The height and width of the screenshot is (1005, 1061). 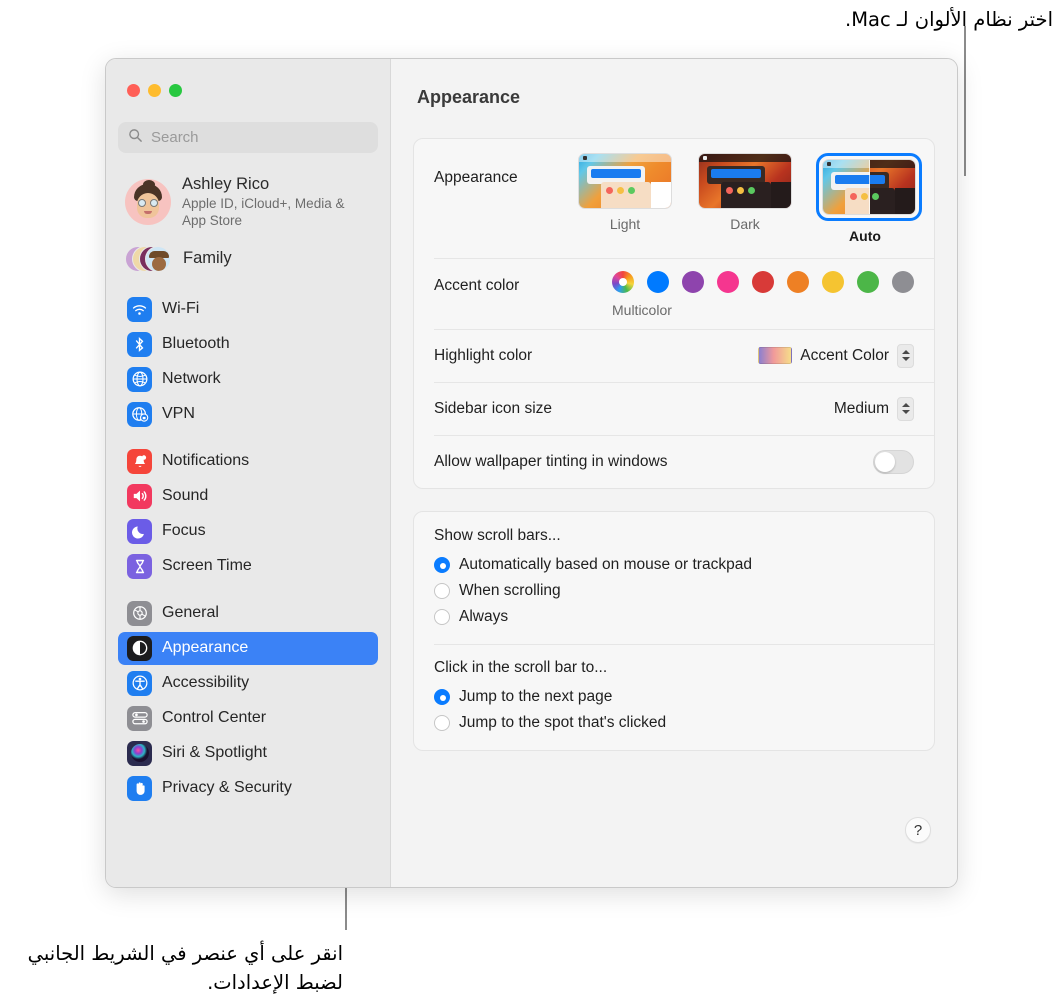 What do you see at coordinates (469, 97) in the screenshot?
I see `page-title: Appearance` at bounding box center [469, 97].